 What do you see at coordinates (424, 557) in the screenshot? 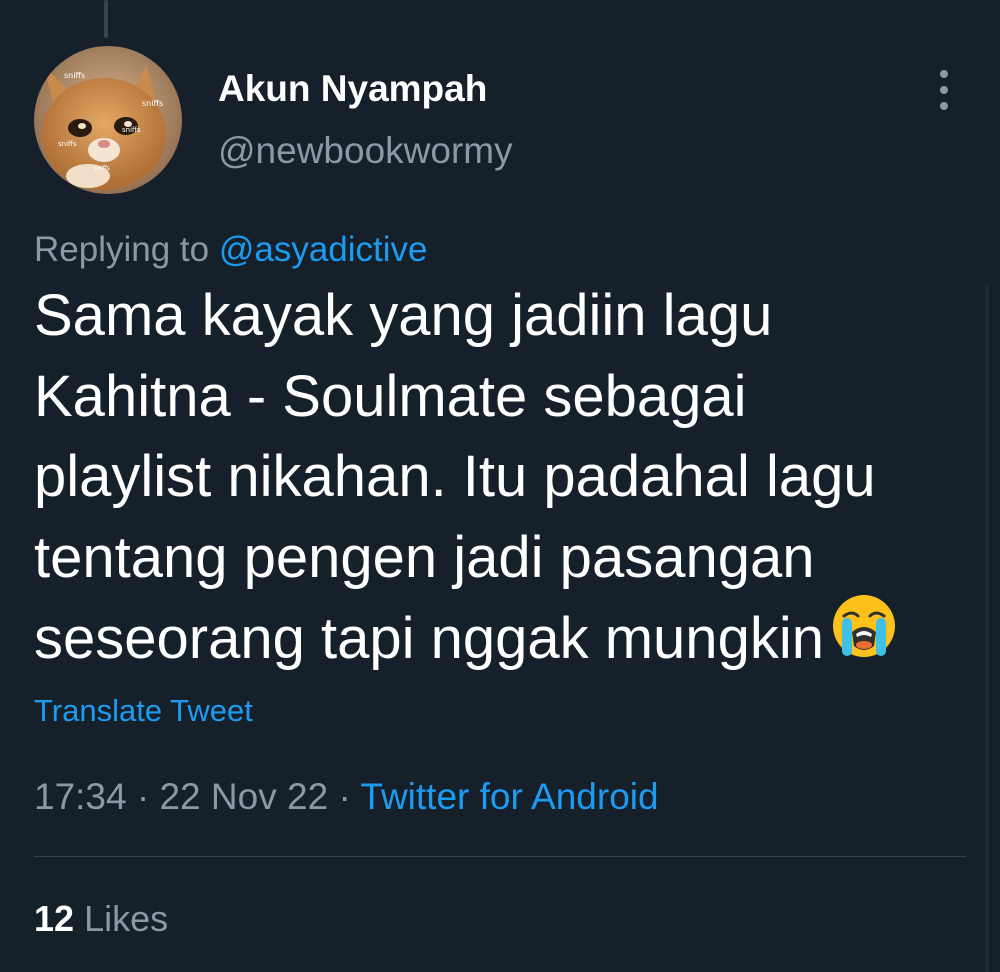
I see `tweet-text-line: tentang pengen jadi pasangan` at bounding box center [424, 557].